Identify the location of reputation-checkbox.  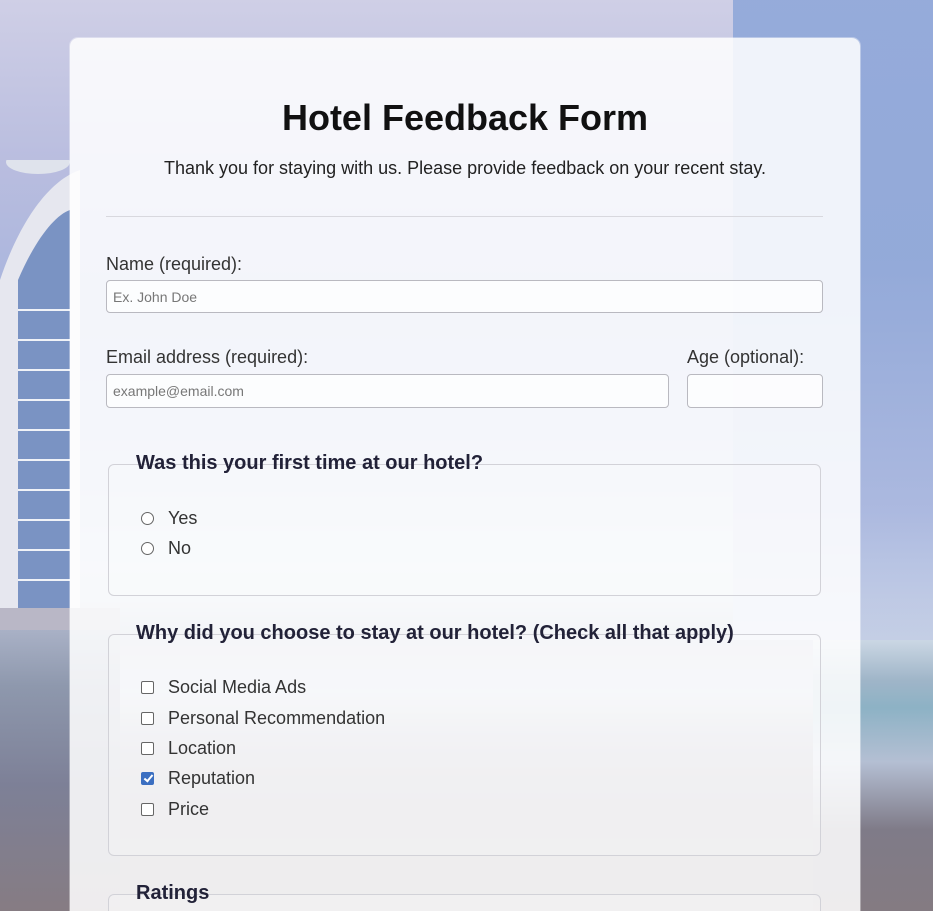
(147, 778).